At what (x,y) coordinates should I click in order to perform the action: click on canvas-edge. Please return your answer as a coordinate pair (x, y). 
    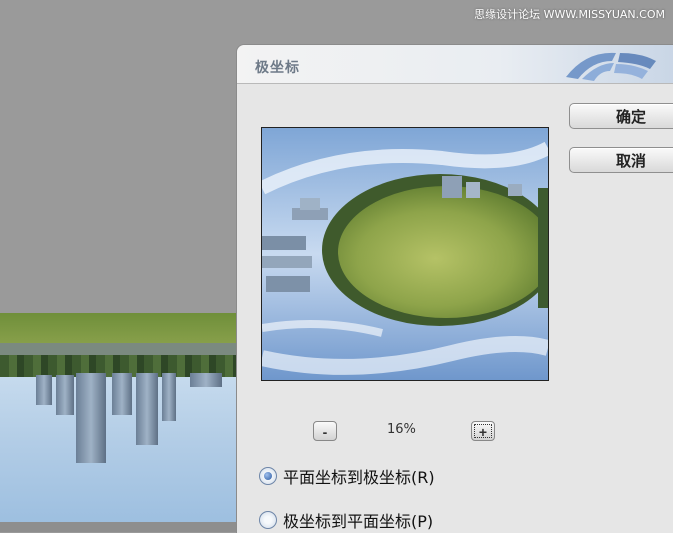
    Looking at the image, I should click on (120, 527).